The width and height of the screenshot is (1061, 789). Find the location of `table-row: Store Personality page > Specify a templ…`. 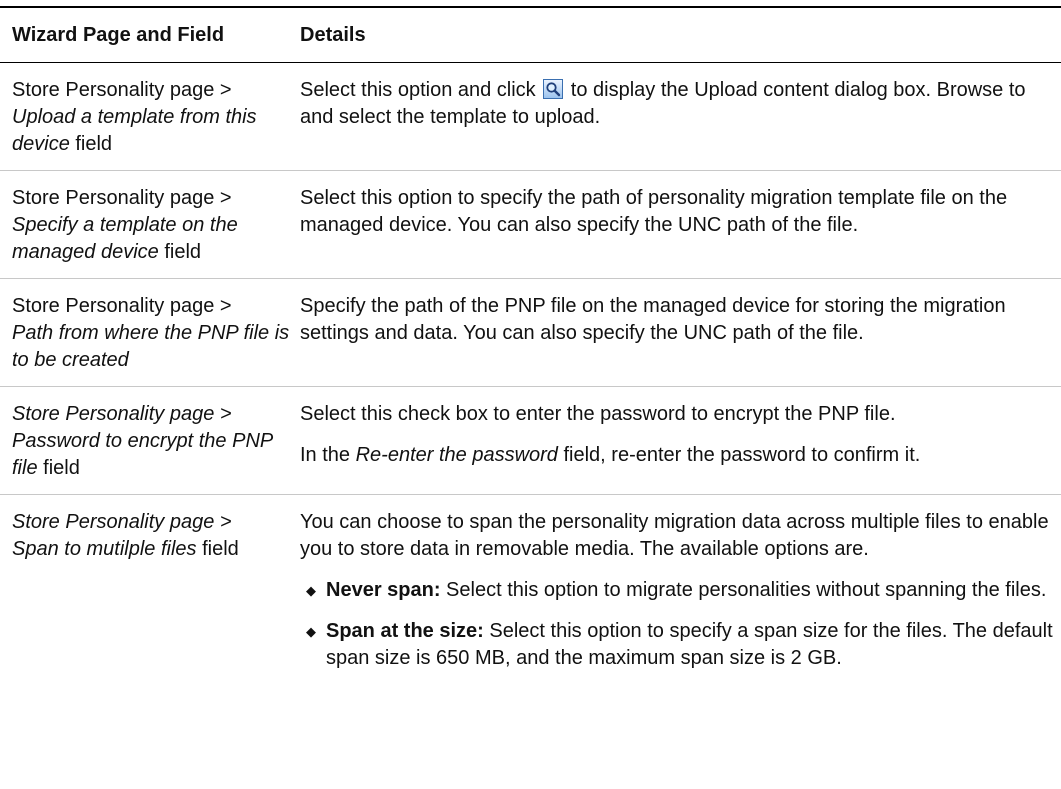

table-row: Store Personality page > Specify a templ… is located at coordinates (530, 225).